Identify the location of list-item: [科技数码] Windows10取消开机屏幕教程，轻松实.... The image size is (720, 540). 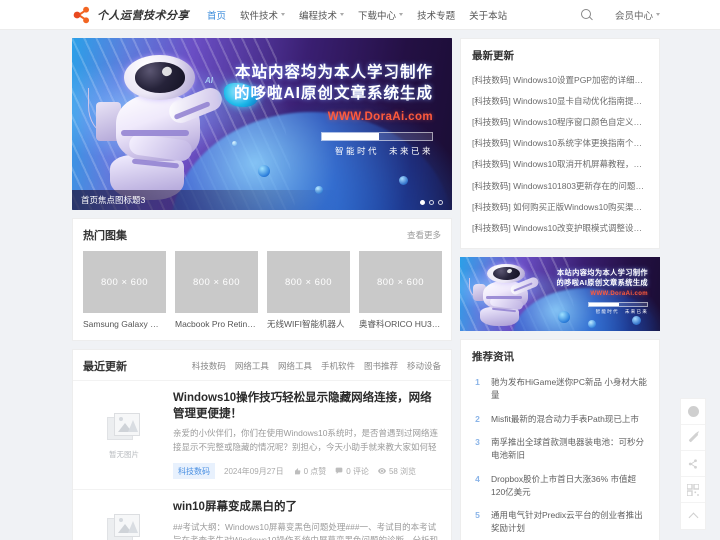
(560, 164).